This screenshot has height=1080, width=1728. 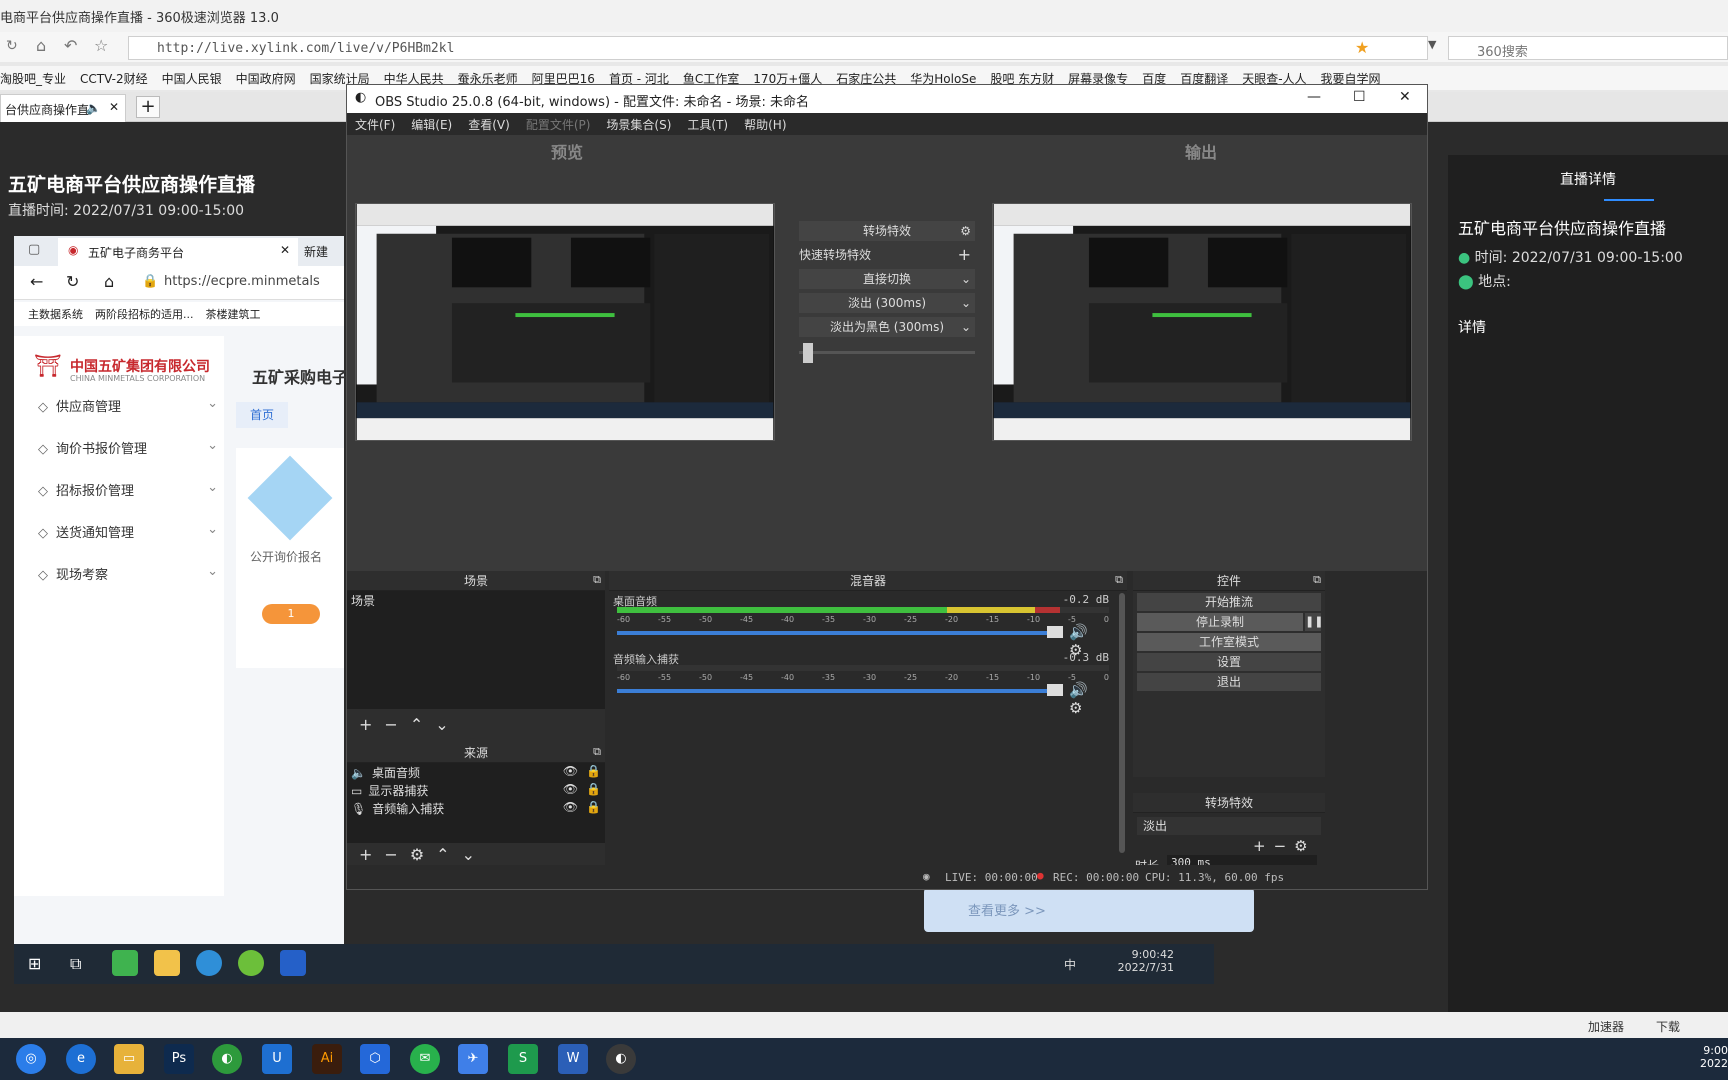 I want to click on fade-black-select: 淡出为黑色 (300ms) ⌄, so click(x=887, y=327).